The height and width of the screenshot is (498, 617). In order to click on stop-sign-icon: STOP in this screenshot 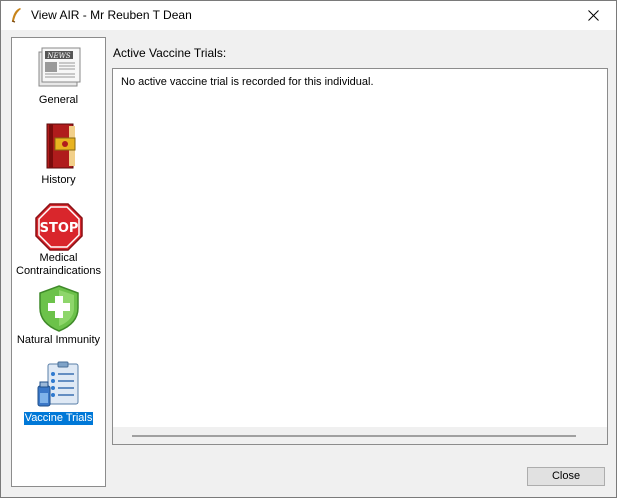, I will do `click(58, 227)`.